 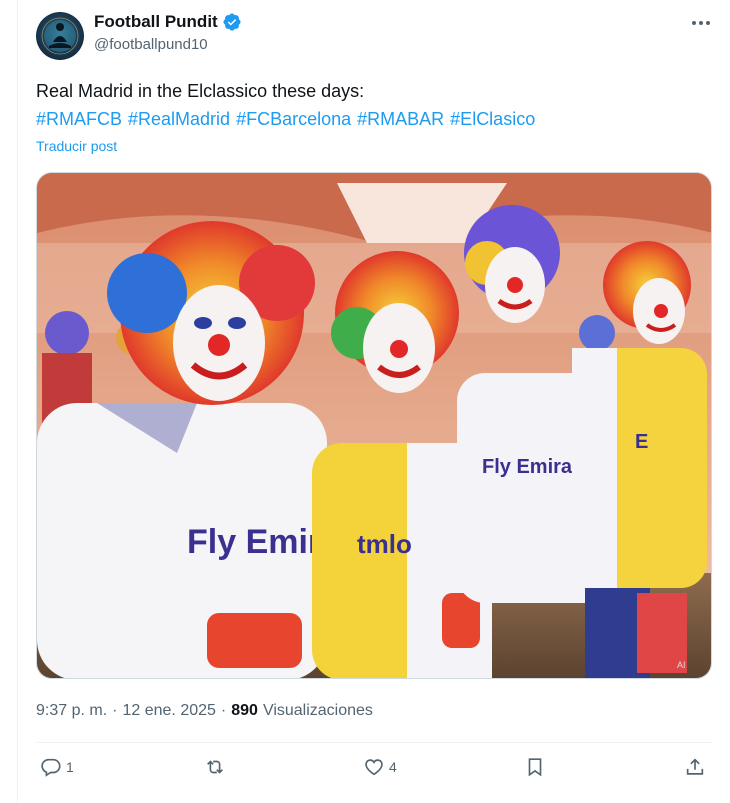 What do you see at coordinates (179, 119) in the screenshot?
I see `hashtag-link: #RealMadrid` at bounding box center [179, 119].